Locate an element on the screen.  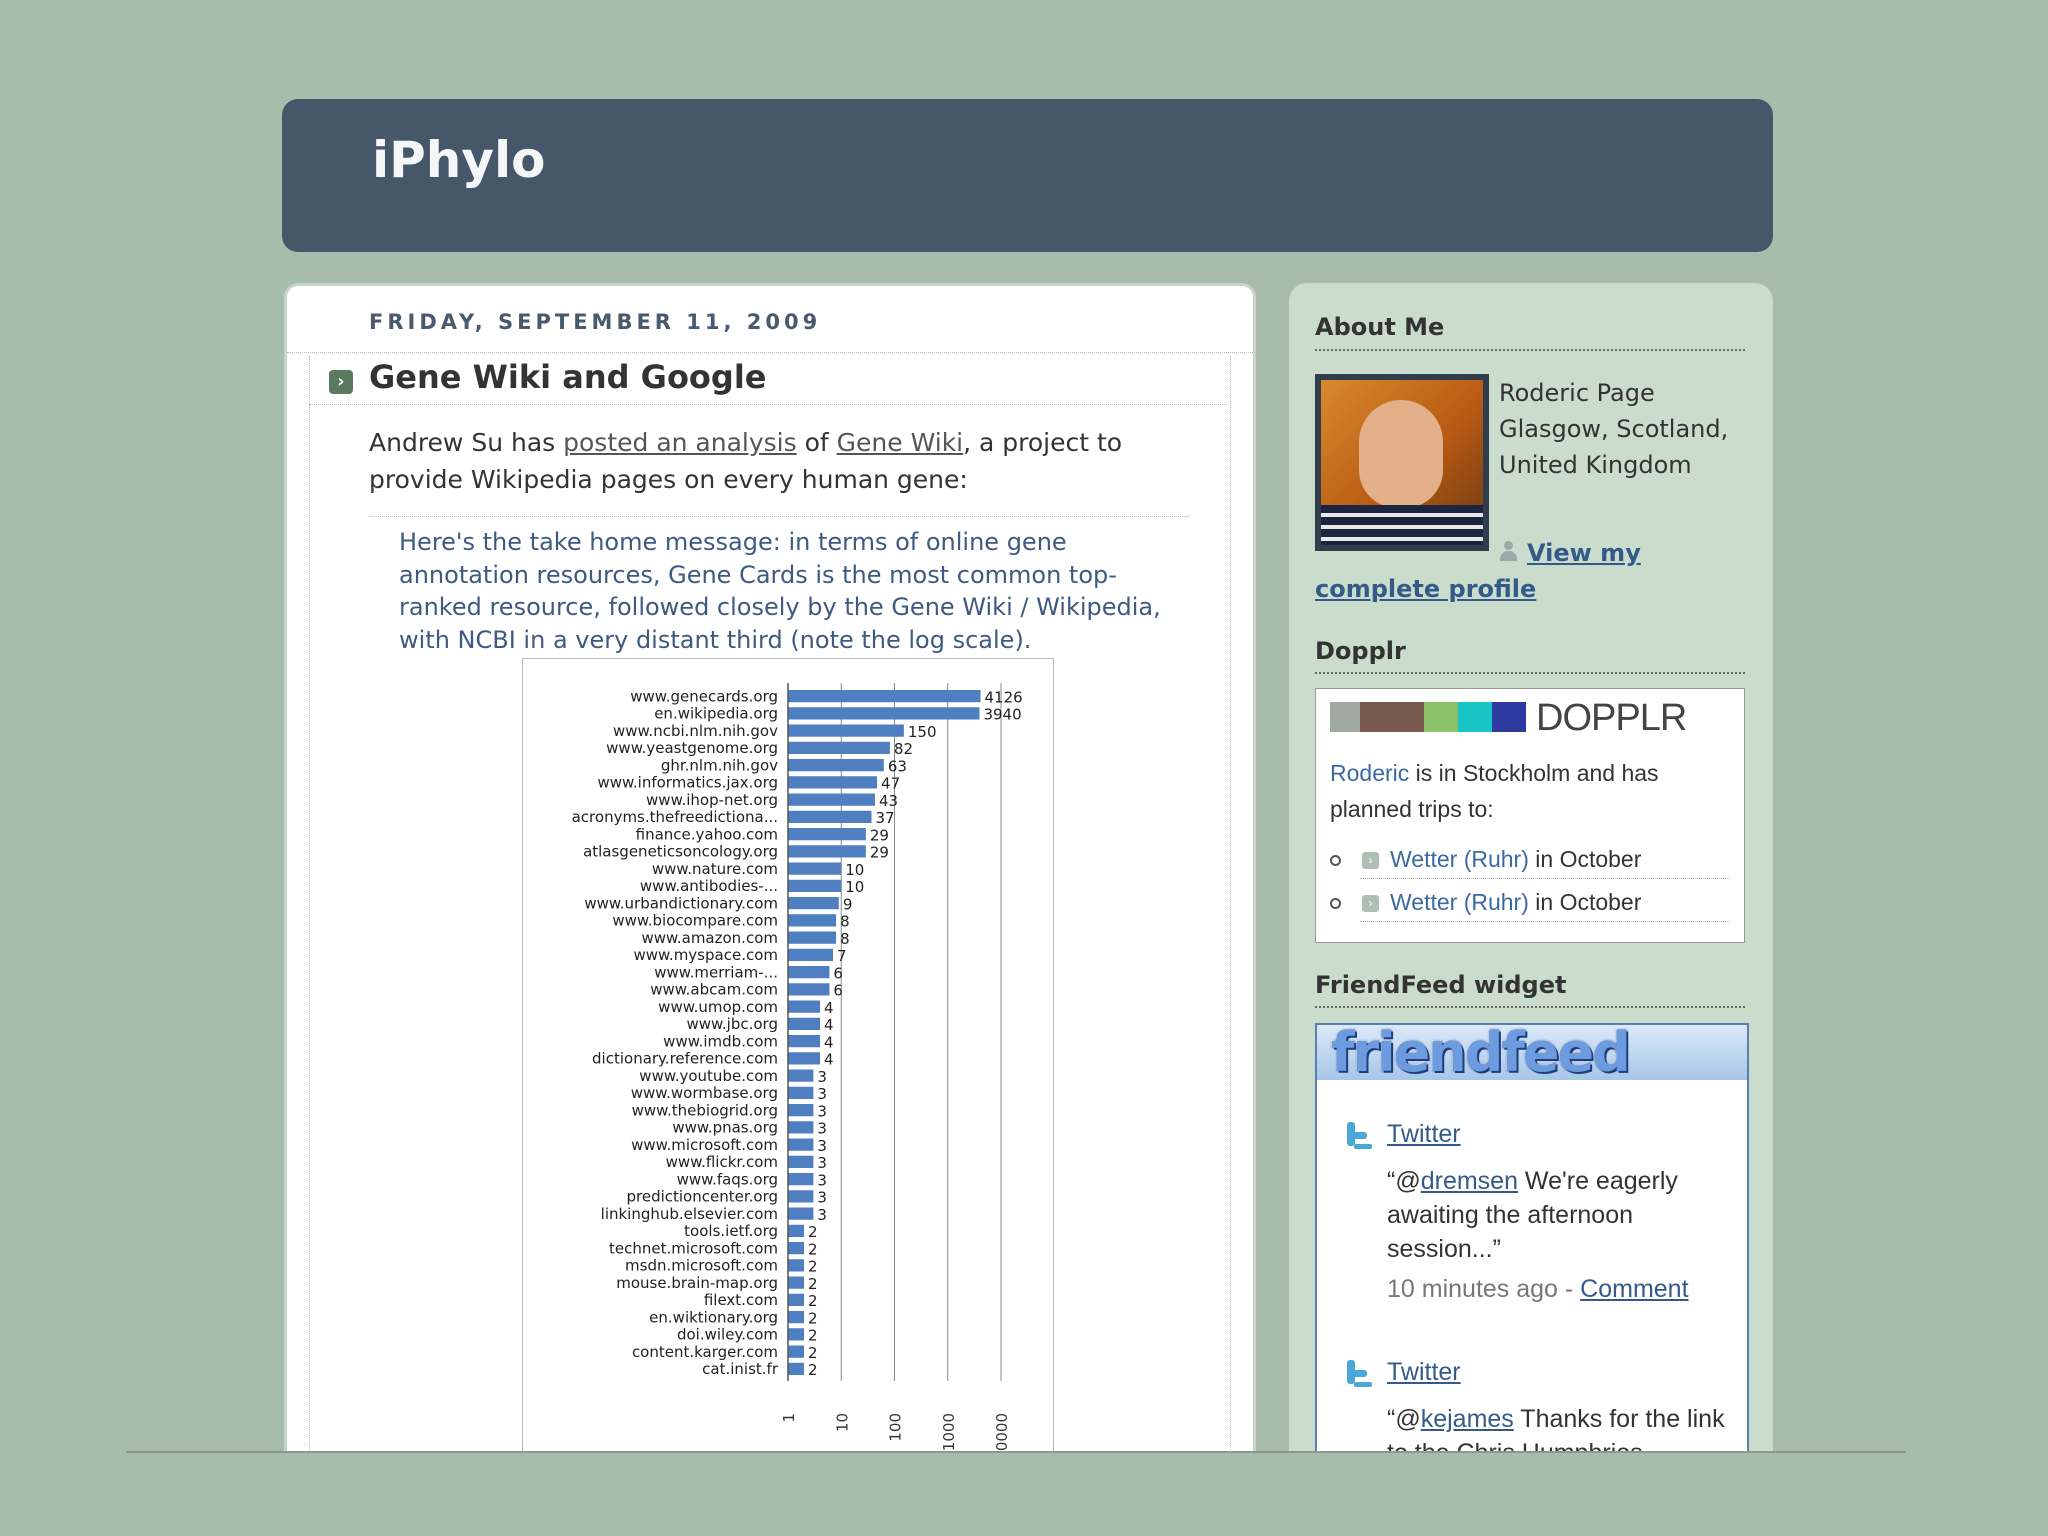
avatar is located at coordinates (1402, 462).